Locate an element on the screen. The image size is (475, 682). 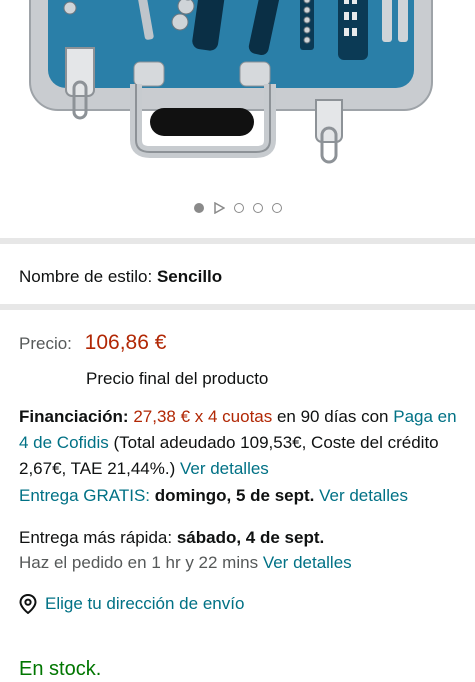
free-delivery-date: domingo, 5 de sept. is located at coordinates (234, 495).